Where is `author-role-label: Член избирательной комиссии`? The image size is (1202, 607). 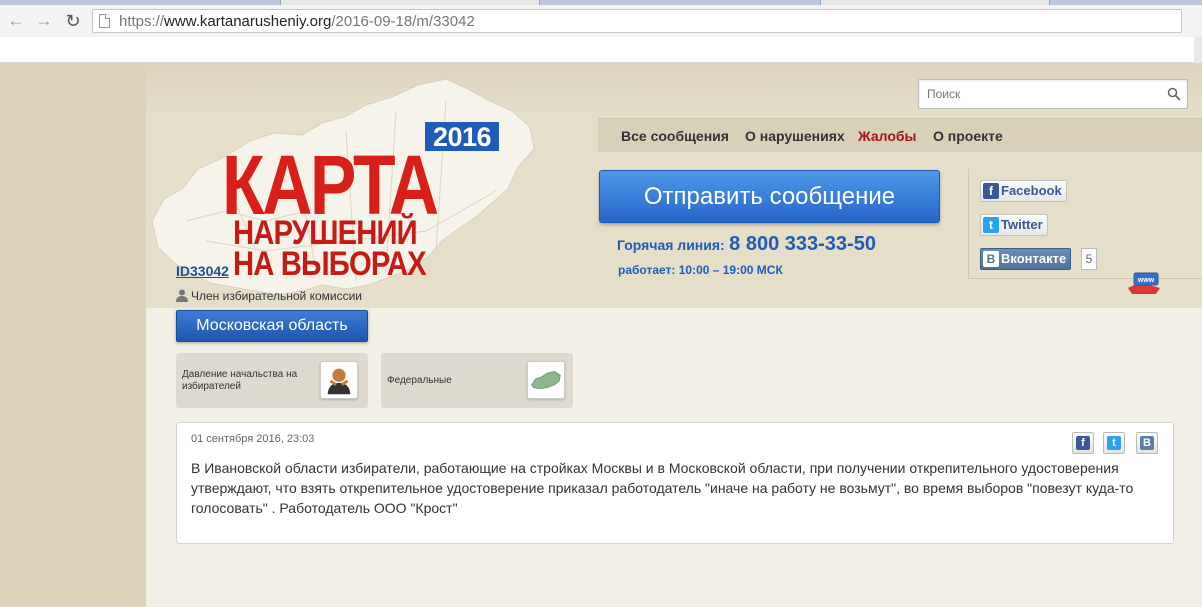 author-role-label: Член избирательной комиссии is located at coordinates (277, 296).